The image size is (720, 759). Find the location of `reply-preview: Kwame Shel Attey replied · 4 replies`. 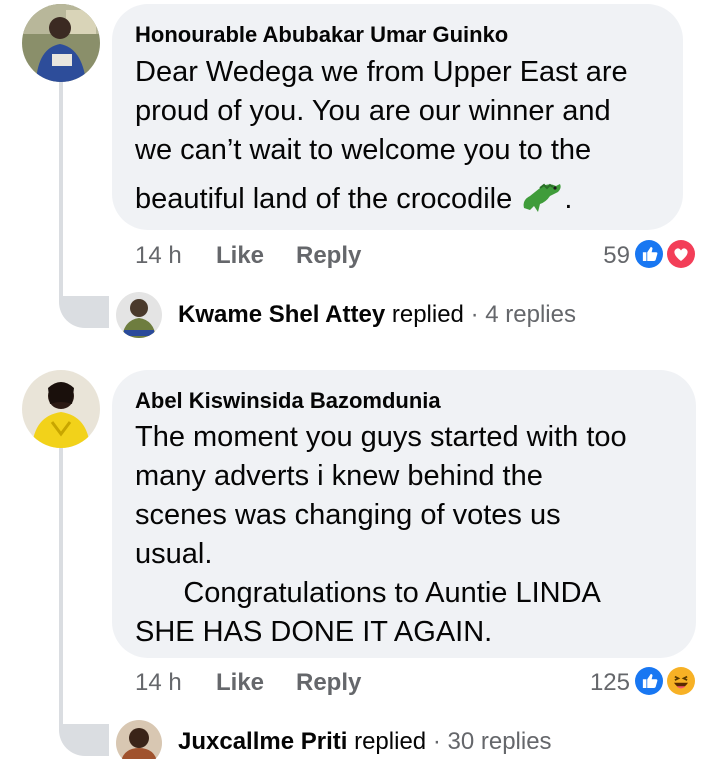

reply-preview: Kwame Shel Attey replied · 4 replies is located at coordinates (377, 315).